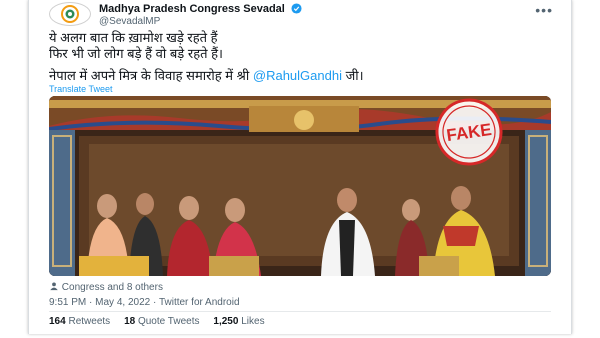 This screenshot has width=600, height=338. What do you see at coordinates (192, 9) in the screenshot?
I see `account-name: Madhya Pradesh Congress Sevadal` at bounding box center [192, 9].